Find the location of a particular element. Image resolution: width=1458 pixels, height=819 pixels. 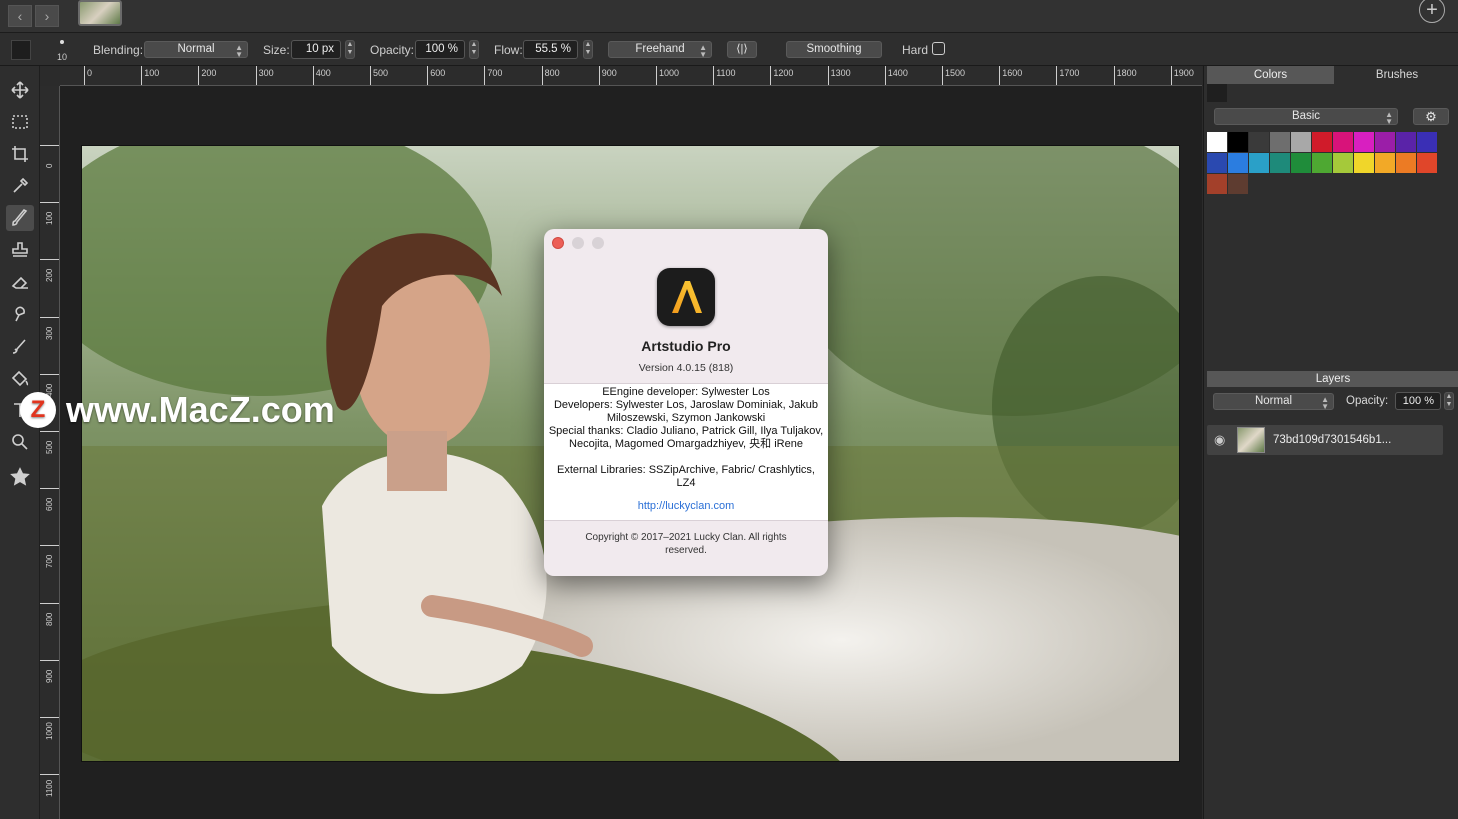

paint-bucket-icon is located at coordinates (20, 378).